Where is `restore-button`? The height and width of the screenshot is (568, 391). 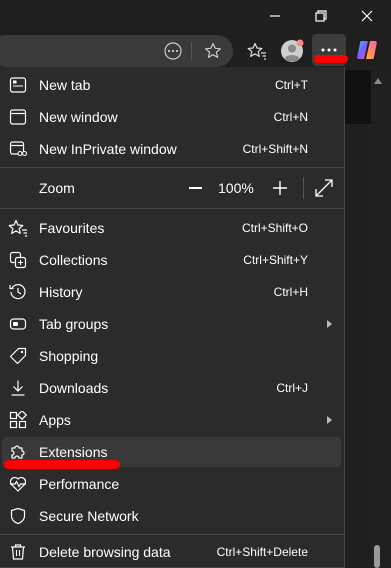
restore-button is located at coordinates (321, 16).